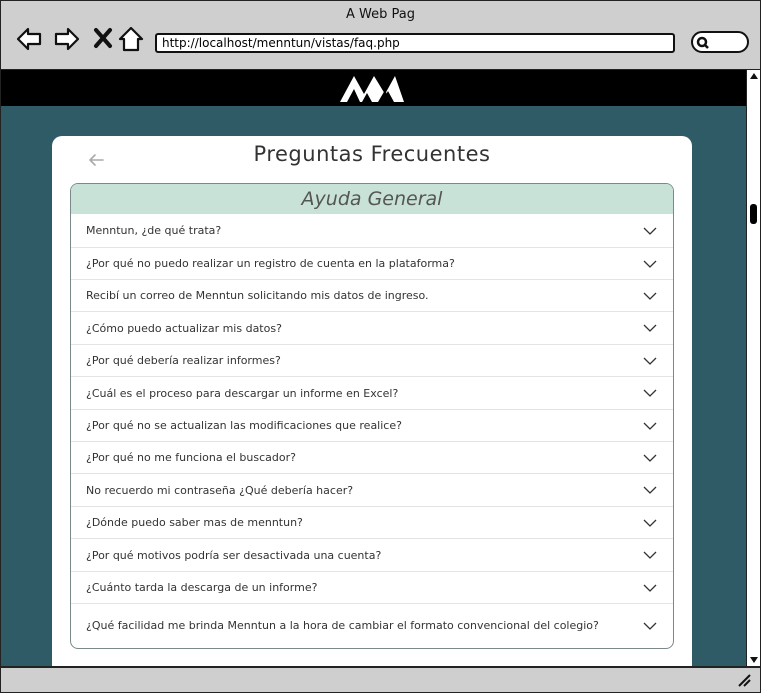 This screenshot has height=693, width=761. I want to click on forward-arrow-icon, so click(67, 39).